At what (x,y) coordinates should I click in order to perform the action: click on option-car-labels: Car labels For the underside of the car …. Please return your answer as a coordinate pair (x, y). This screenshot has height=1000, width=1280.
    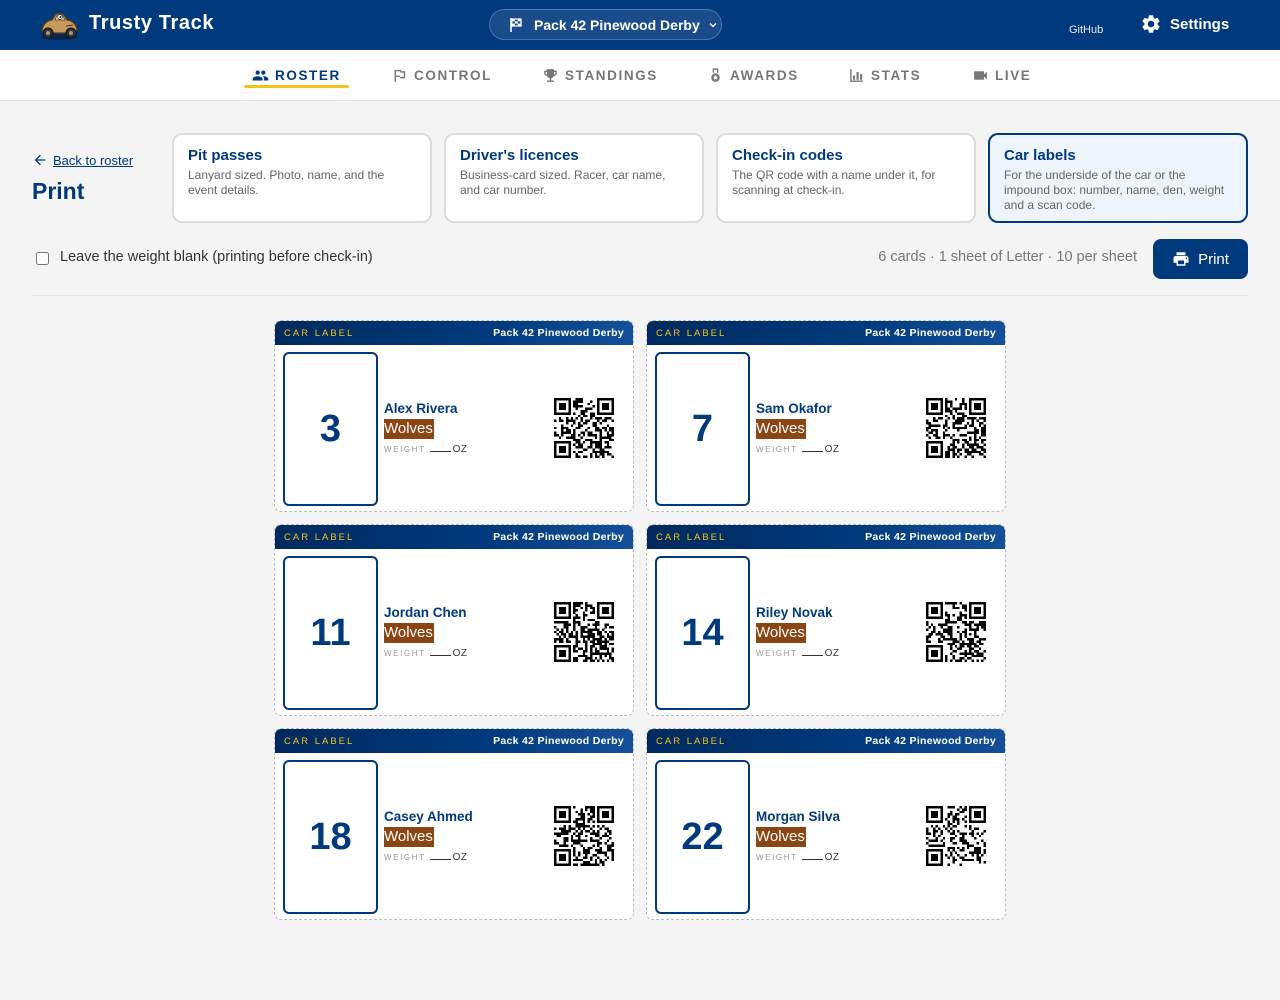
    Looking at the image, I should click on (1118, 178).